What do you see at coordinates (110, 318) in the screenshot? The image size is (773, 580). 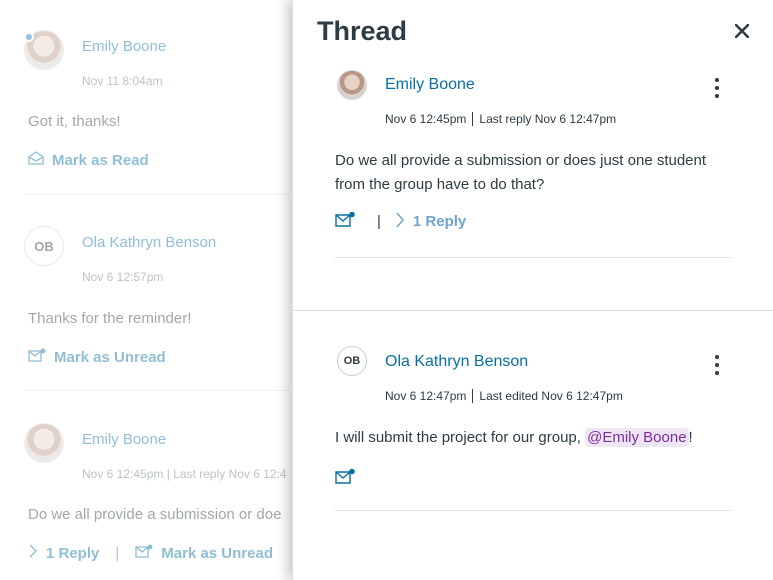 I see `message-text: Thanks for the reminder!` at bounding box center [110, 318].